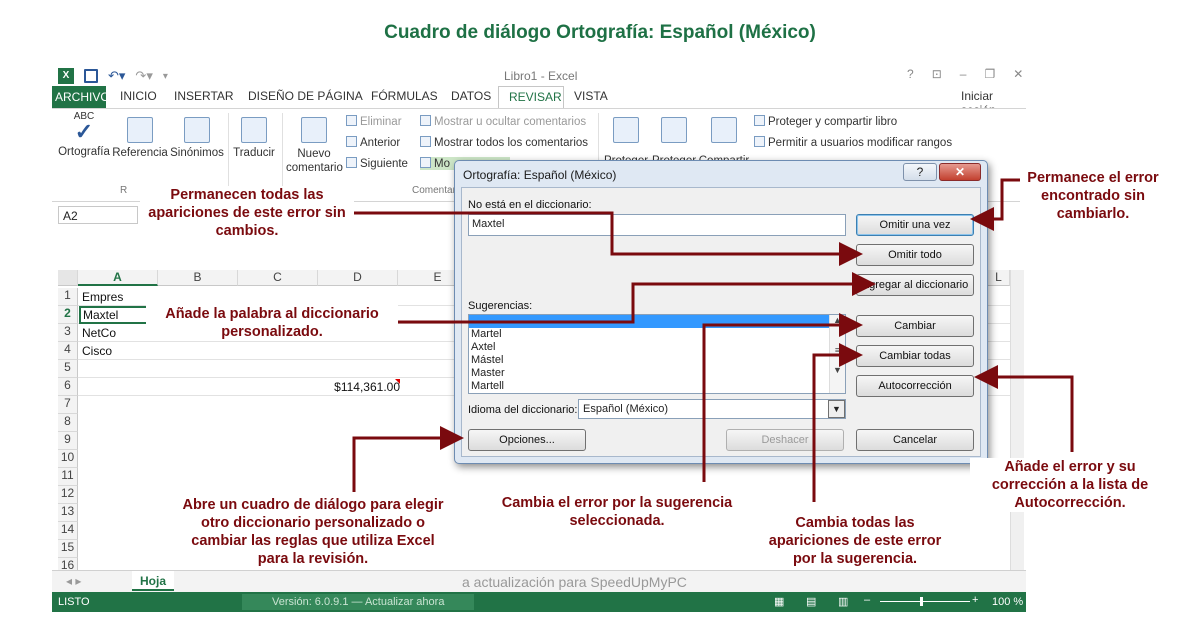 Image resolution: width=1200 pixels, height=620 pixels. Describe the element at coordinates (377, 163) in the screenshot. I see `next-comment-button: Siguiente` at that location.